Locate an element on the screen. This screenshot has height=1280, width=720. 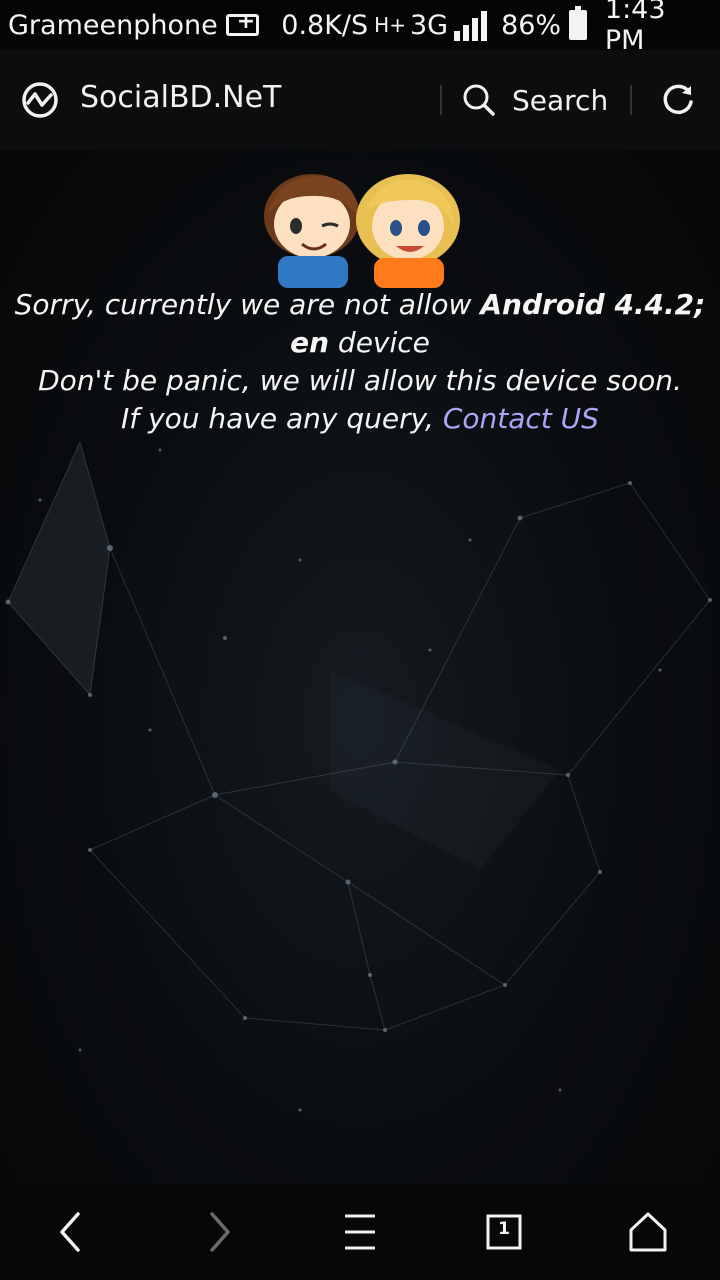
browser-nav-bar: 1 is located at coordinates (360, 1232).